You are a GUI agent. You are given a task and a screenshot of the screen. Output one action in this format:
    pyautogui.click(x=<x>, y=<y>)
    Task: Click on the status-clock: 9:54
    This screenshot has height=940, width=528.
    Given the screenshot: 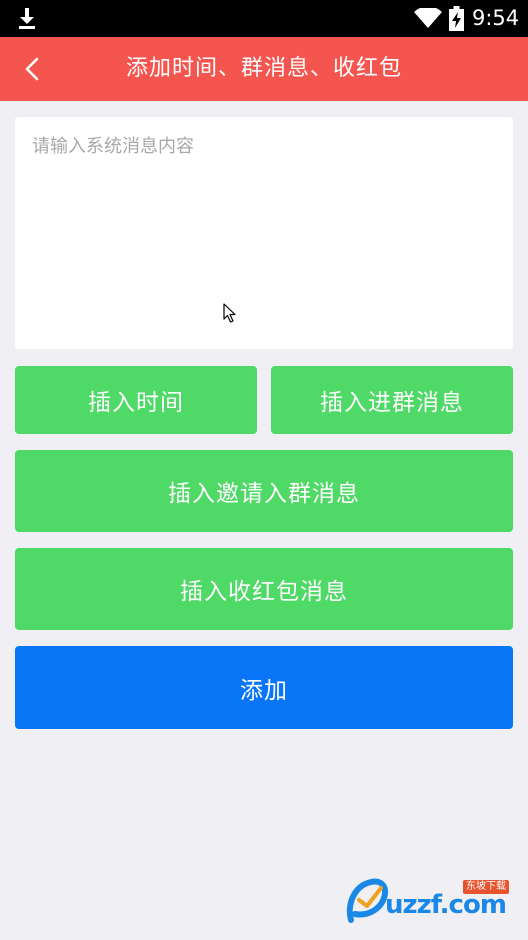 What is the action you would take?
    pyautogui.click(x=496, y=18)
    